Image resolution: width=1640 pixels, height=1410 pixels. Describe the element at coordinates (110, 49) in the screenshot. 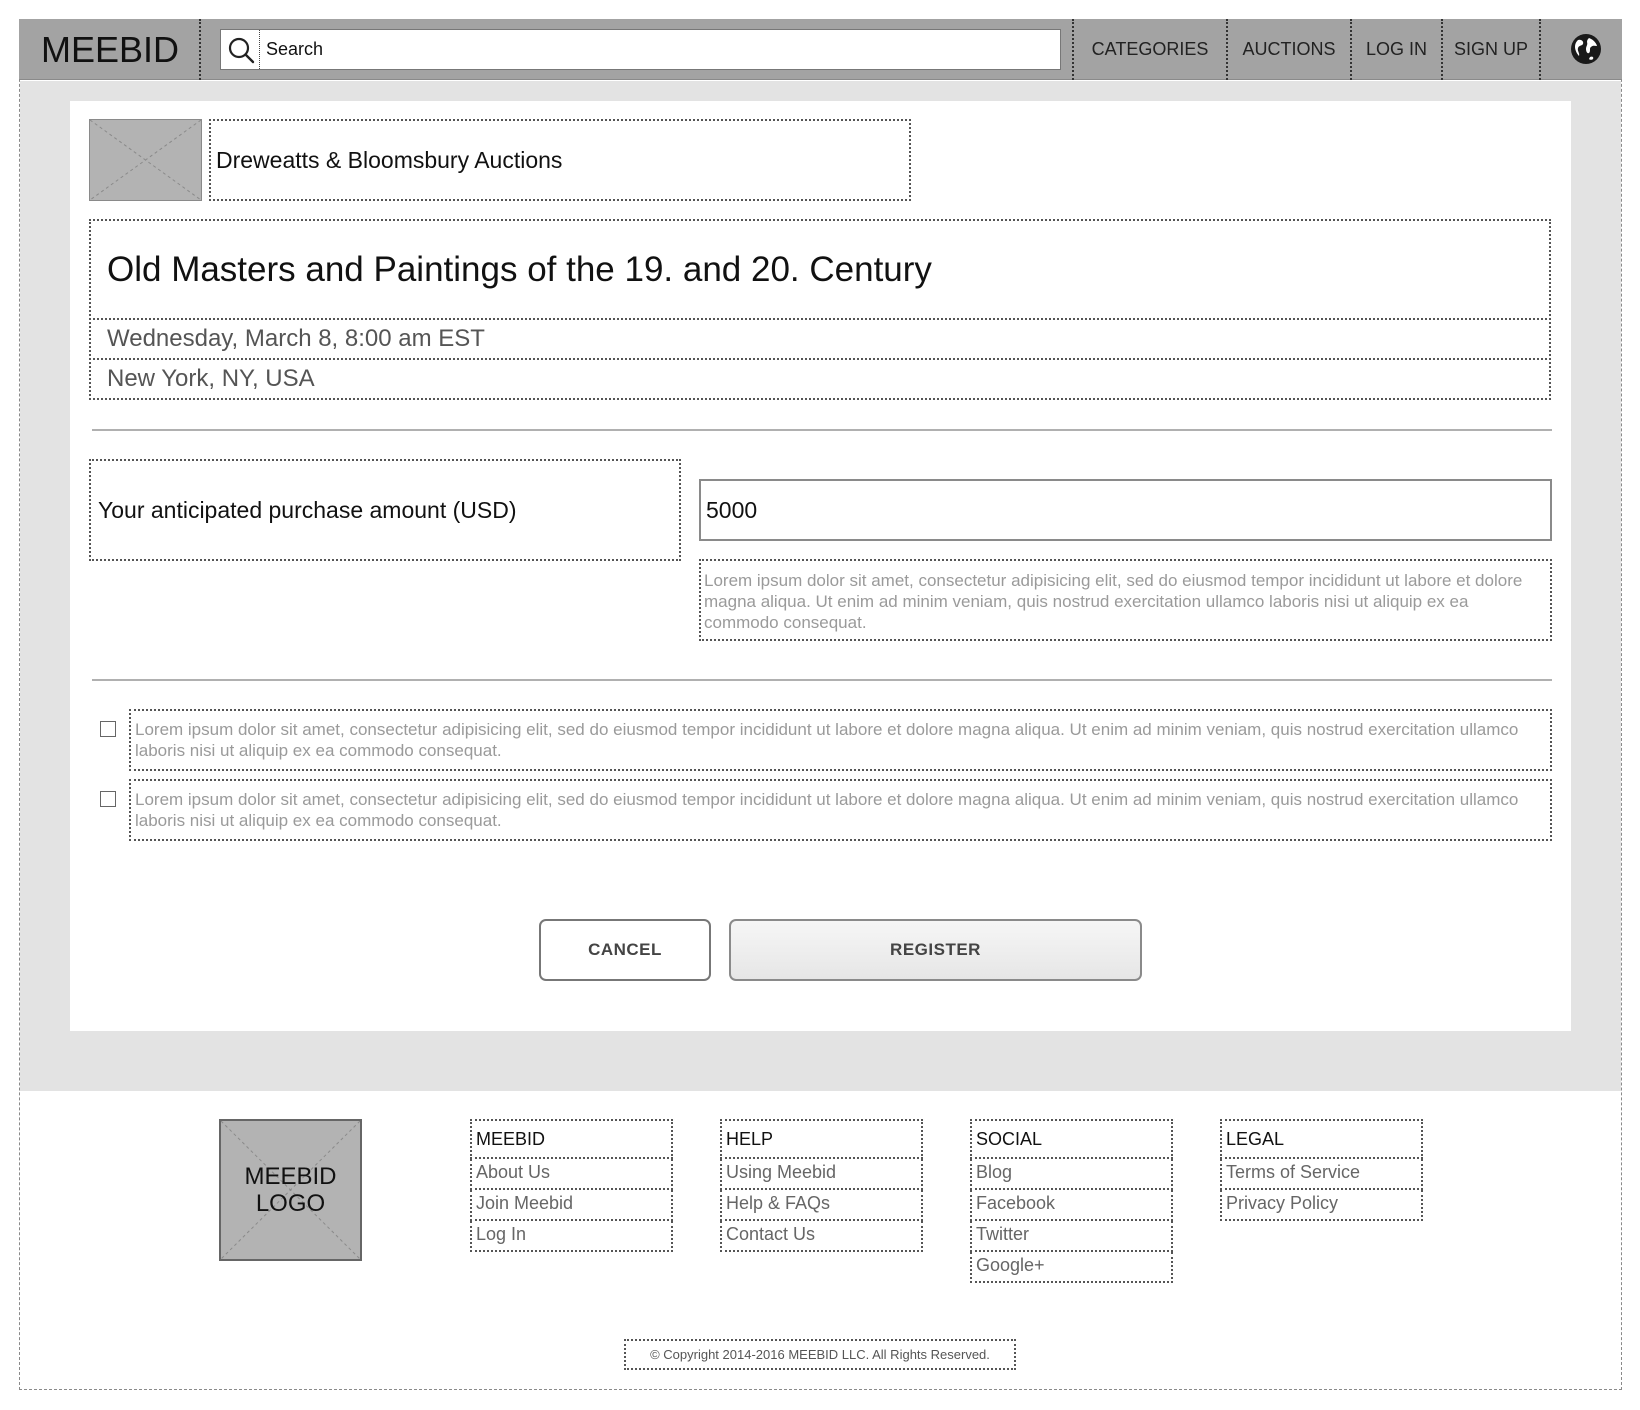

I see `brand-logo: MEEBID` at that location.